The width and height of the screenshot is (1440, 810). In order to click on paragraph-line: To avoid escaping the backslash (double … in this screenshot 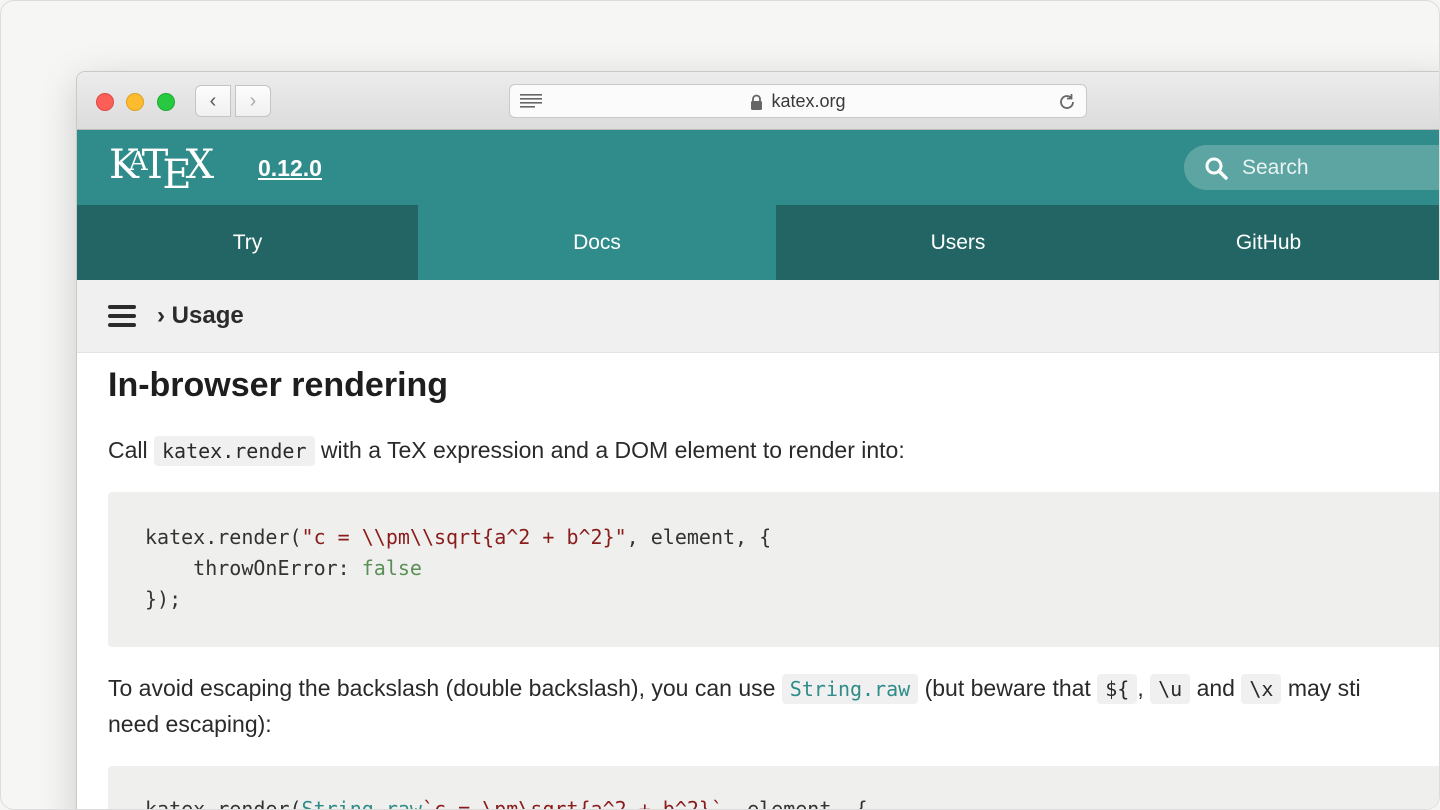, I will do `click(734, 689)`.